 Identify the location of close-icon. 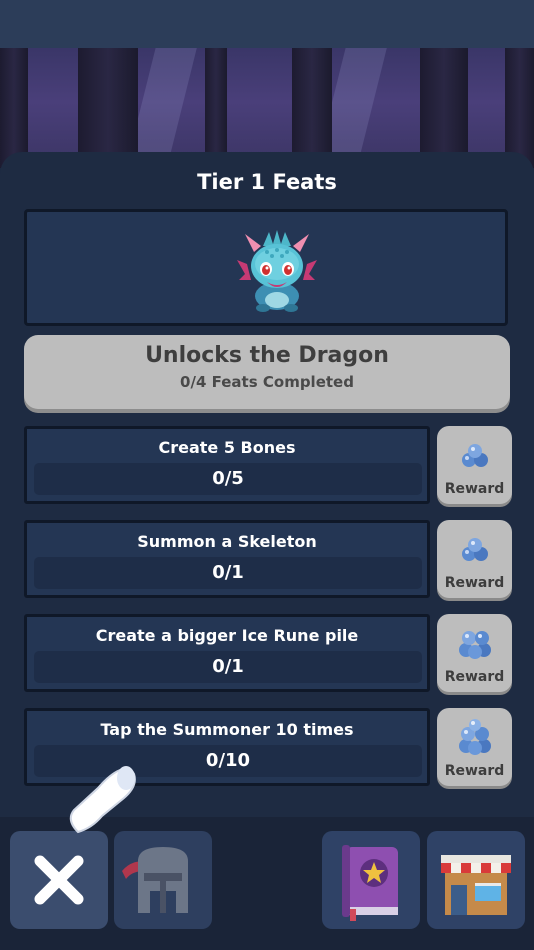
(59, 880).